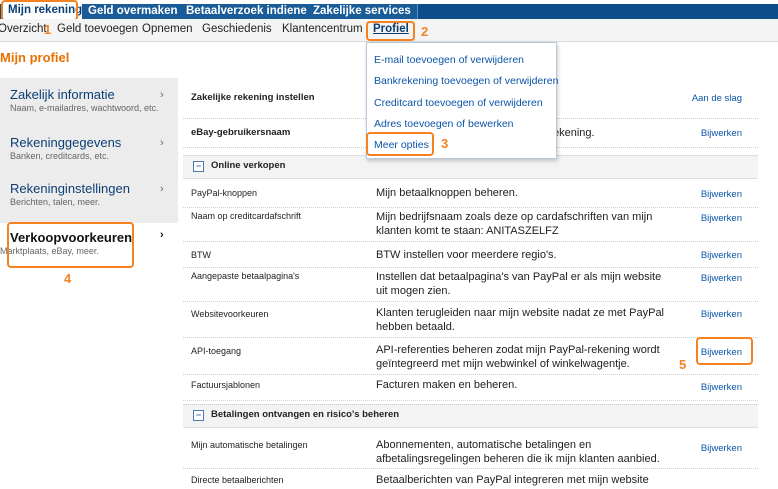 This screenshot has height=489, width=778. I want to click on annotation-number-4: 4, so click(68, 278).